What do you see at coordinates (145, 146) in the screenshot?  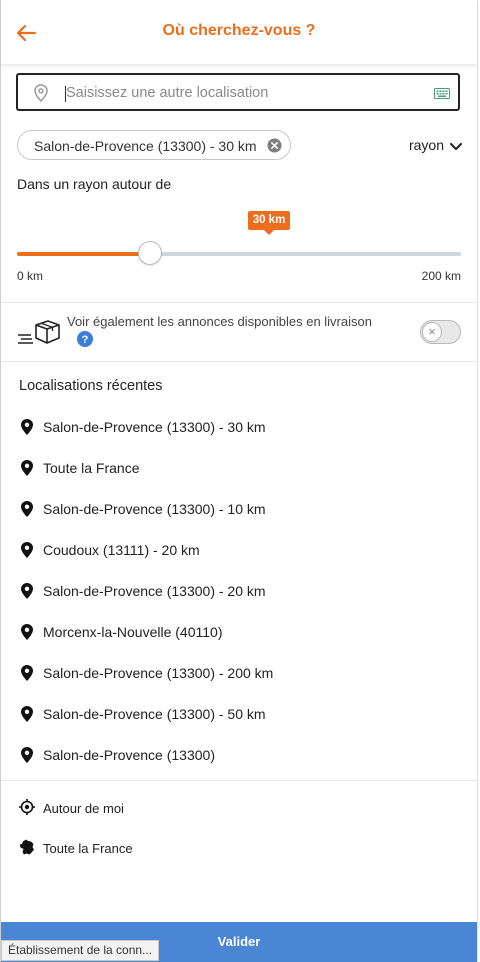 I see `chip-label: Salon-de-Provence (13300) - 30 km` at bounding box center [145, 146].